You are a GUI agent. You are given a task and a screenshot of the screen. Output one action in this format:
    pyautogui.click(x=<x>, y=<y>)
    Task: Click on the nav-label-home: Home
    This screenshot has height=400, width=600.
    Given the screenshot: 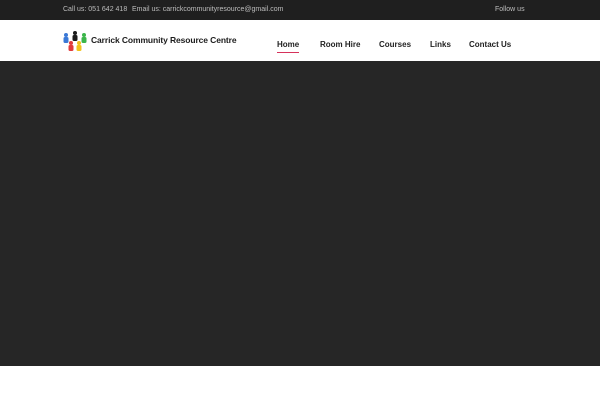 What is the action you would take?
    pyautogui.click(x=288, y=44)
    